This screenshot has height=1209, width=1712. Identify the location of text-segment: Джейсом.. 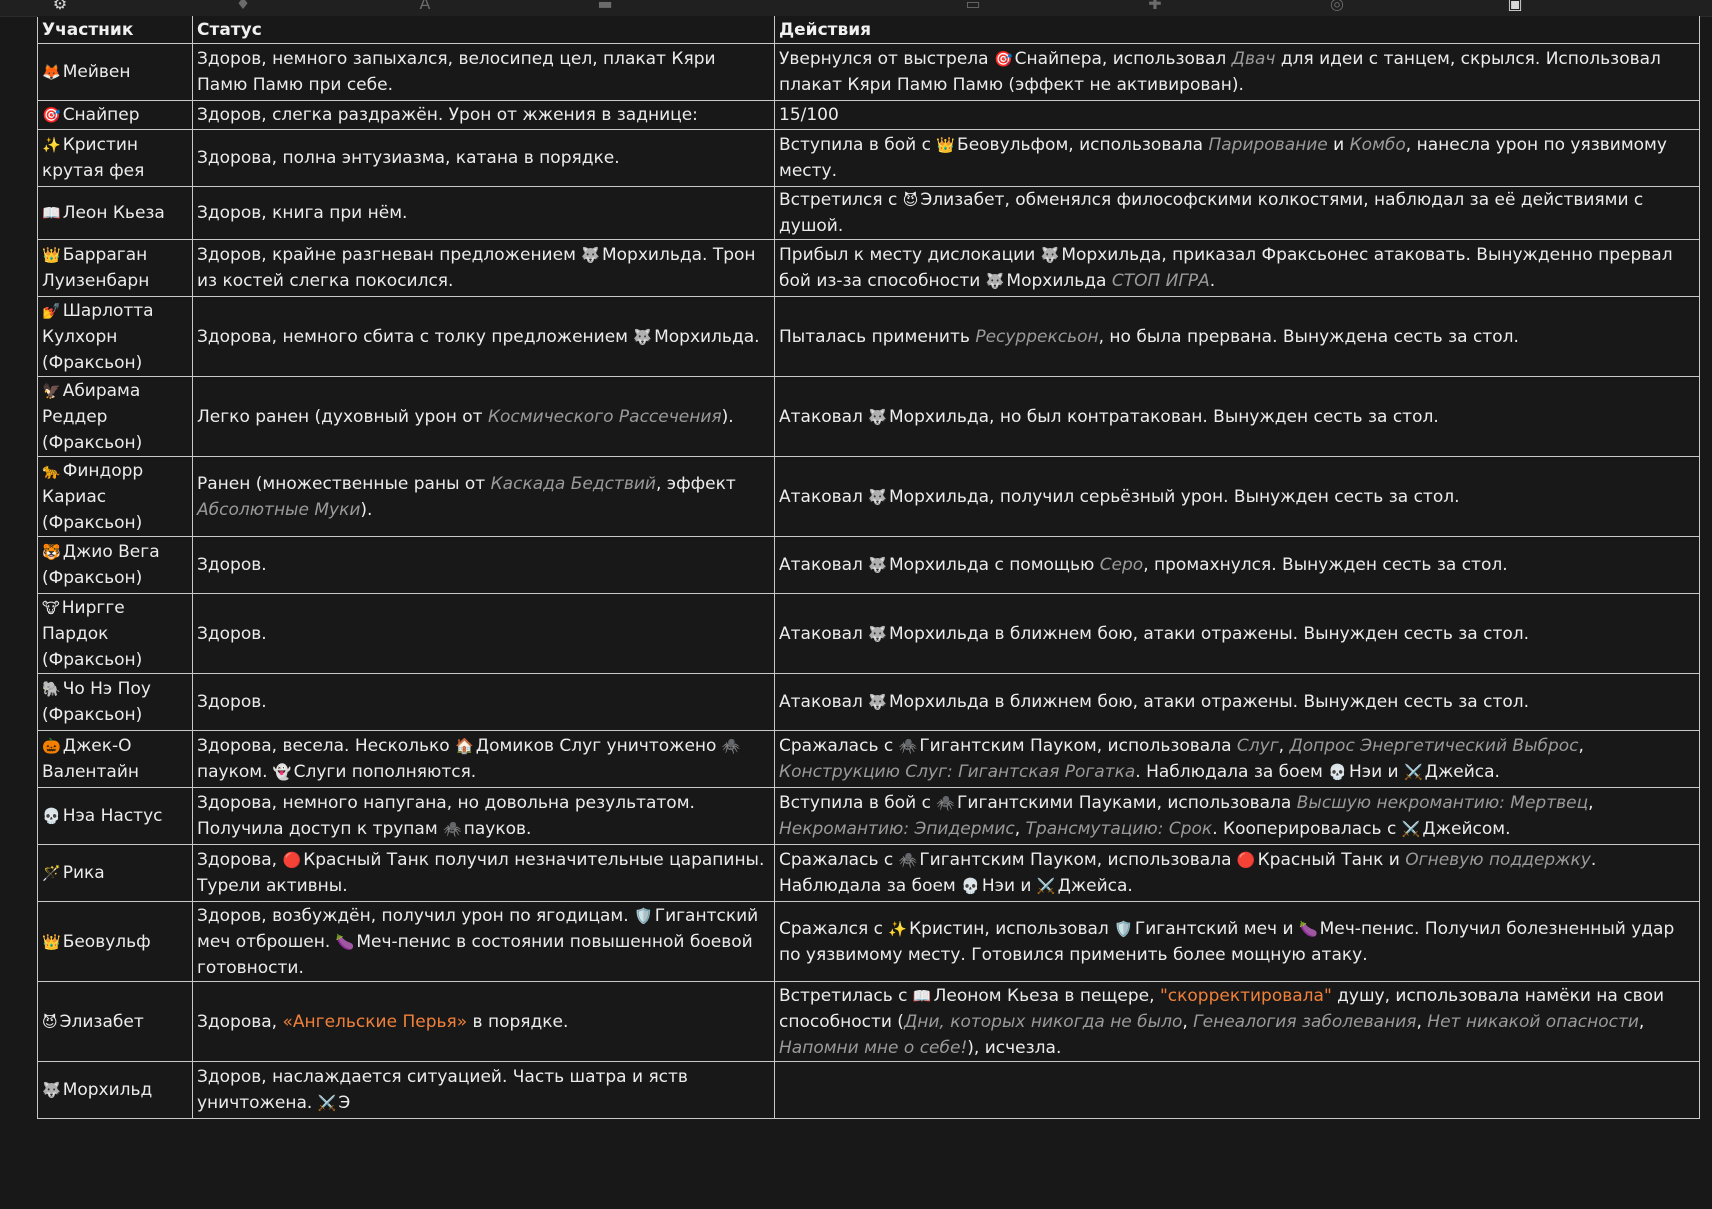
(1466, 829).